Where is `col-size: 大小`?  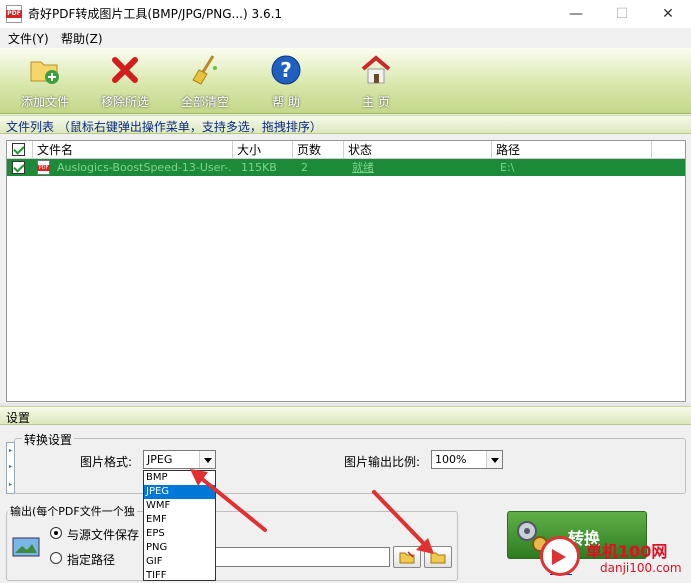 col-size: 大小 is located at coordinates (263, 150).